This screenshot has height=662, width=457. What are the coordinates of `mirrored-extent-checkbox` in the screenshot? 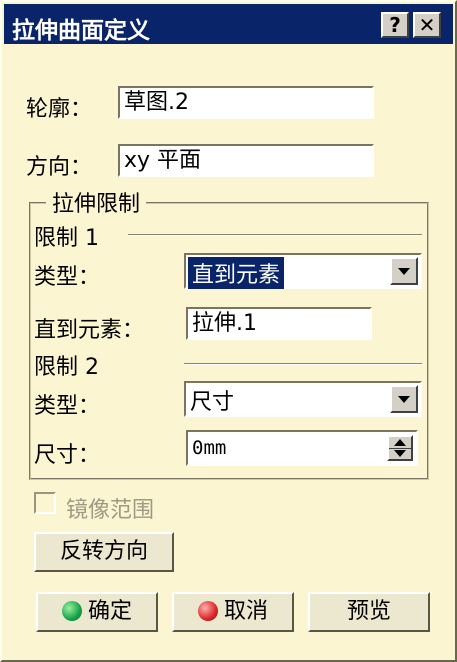 It's located at (45, 503).